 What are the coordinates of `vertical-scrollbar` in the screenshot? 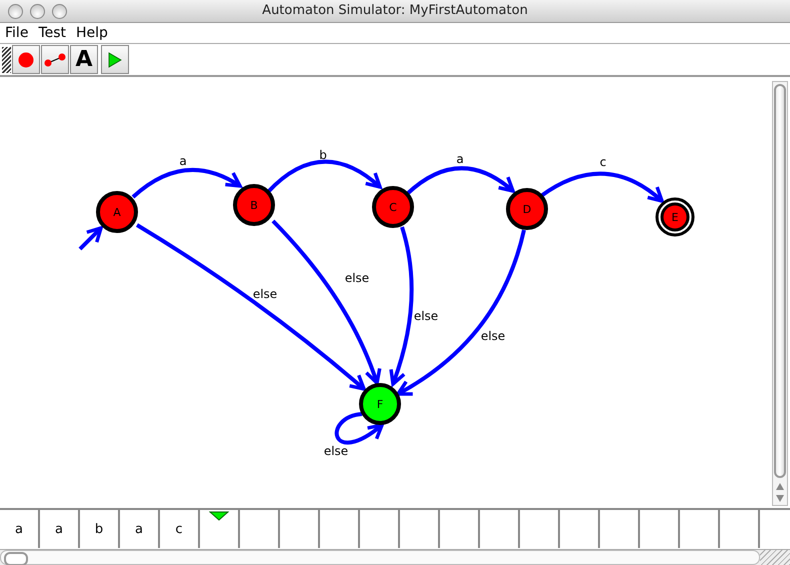 It's located at (780, 293).